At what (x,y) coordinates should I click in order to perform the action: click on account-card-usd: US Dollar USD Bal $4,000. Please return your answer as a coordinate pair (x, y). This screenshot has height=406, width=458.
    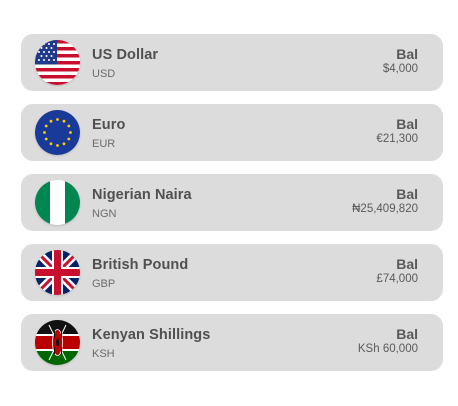
    Looking at the image, I should click on (232, 62).